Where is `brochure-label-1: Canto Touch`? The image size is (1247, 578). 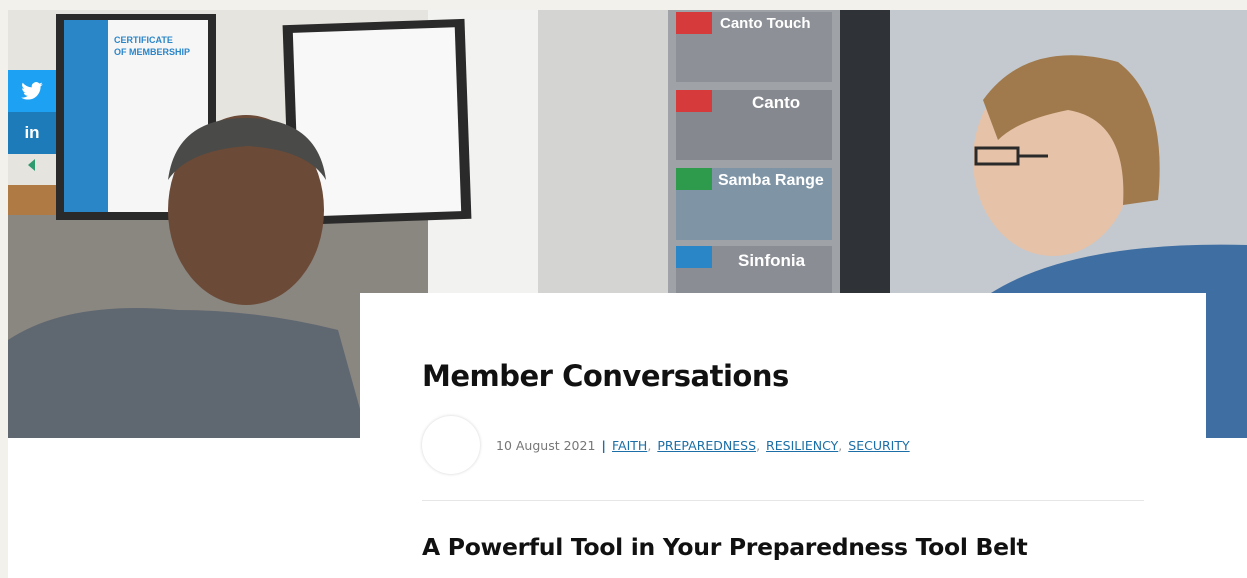 brochure-label-1: Canto Touch is located at coordinates (765, 23).